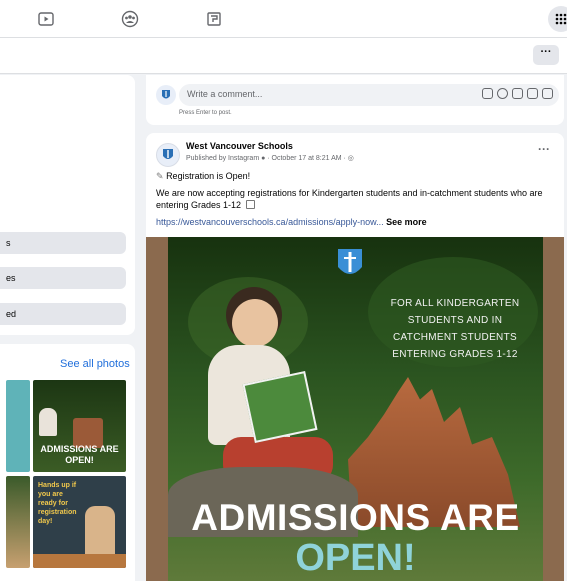 Image resolution: width=567 pixels, height=581 pixels. Describe the element at coordinates (208, 176) in the screenshot. I see `post-headline-text: Registration is Open!` at that location.